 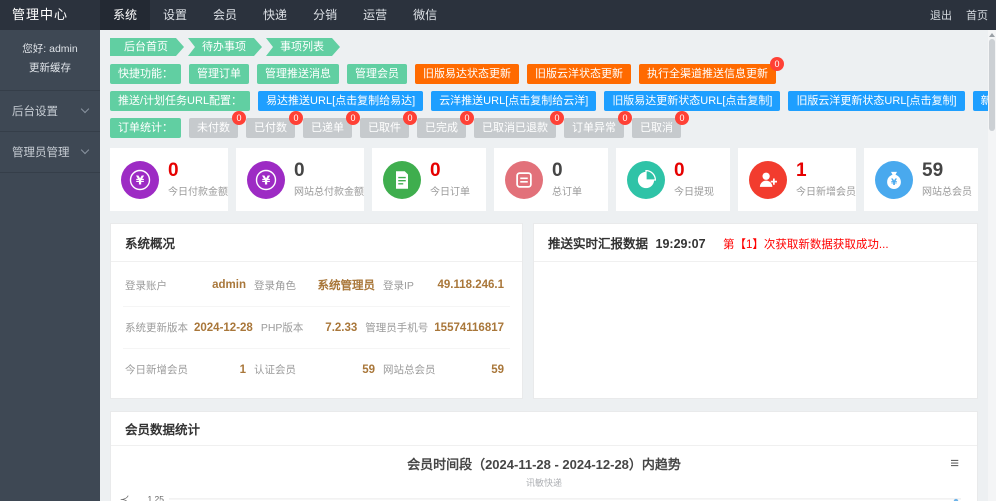 I want to click on order-stat-button-7: 已取消 0, so click(x=660, y=124).